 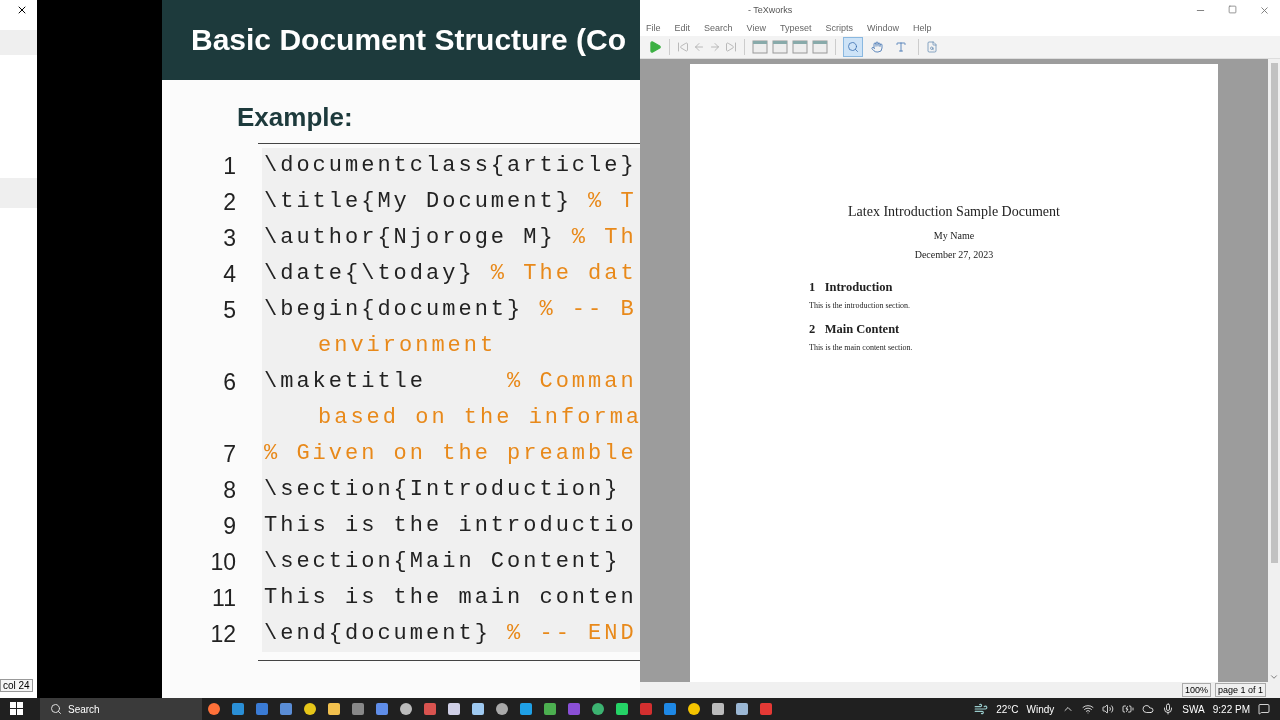 What do you see at coordinates (860, 305) in the screenshot?
I see `section-text: This is the introduction section.` at bounding box center [860, 305].